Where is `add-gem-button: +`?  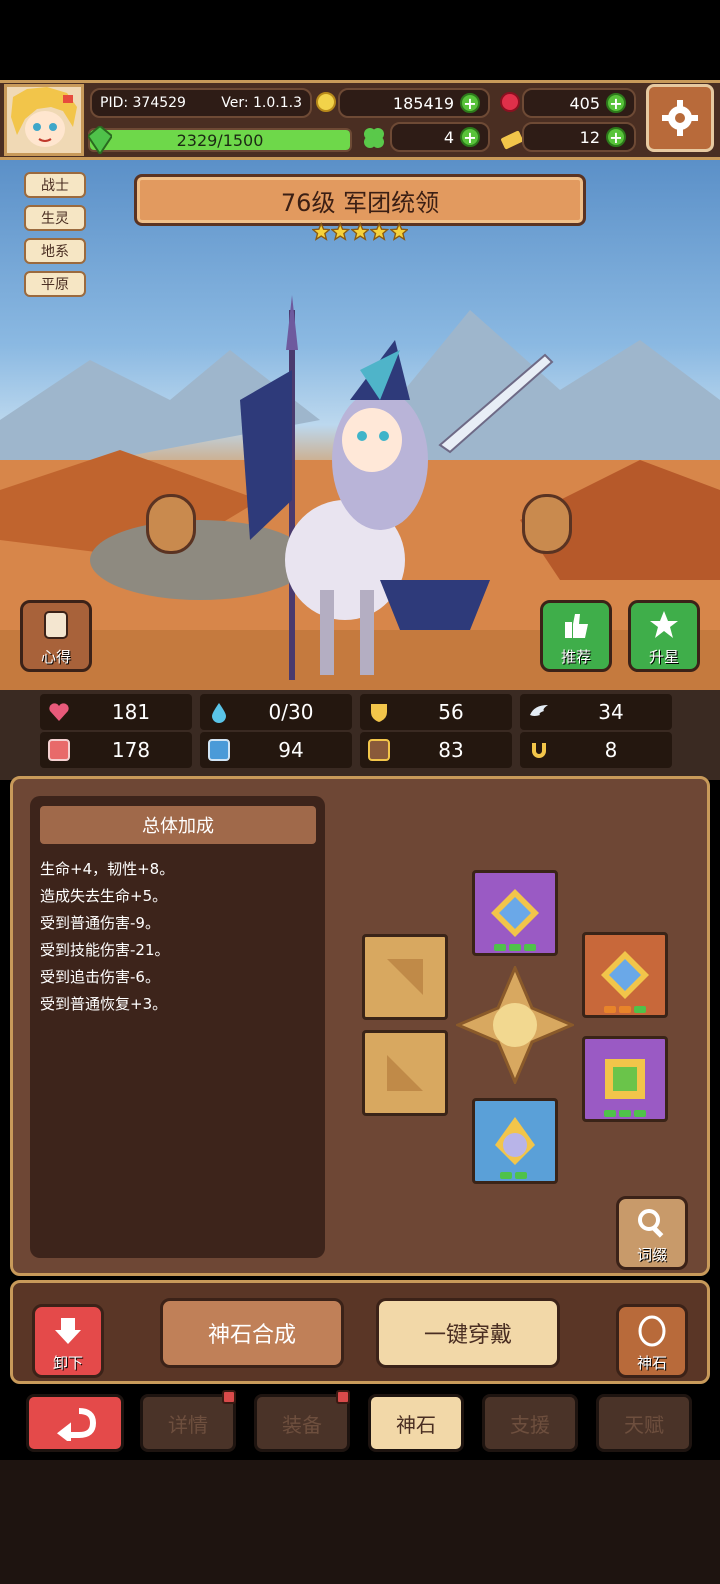 add-gem-button: + is located at coordinates (616, 103).